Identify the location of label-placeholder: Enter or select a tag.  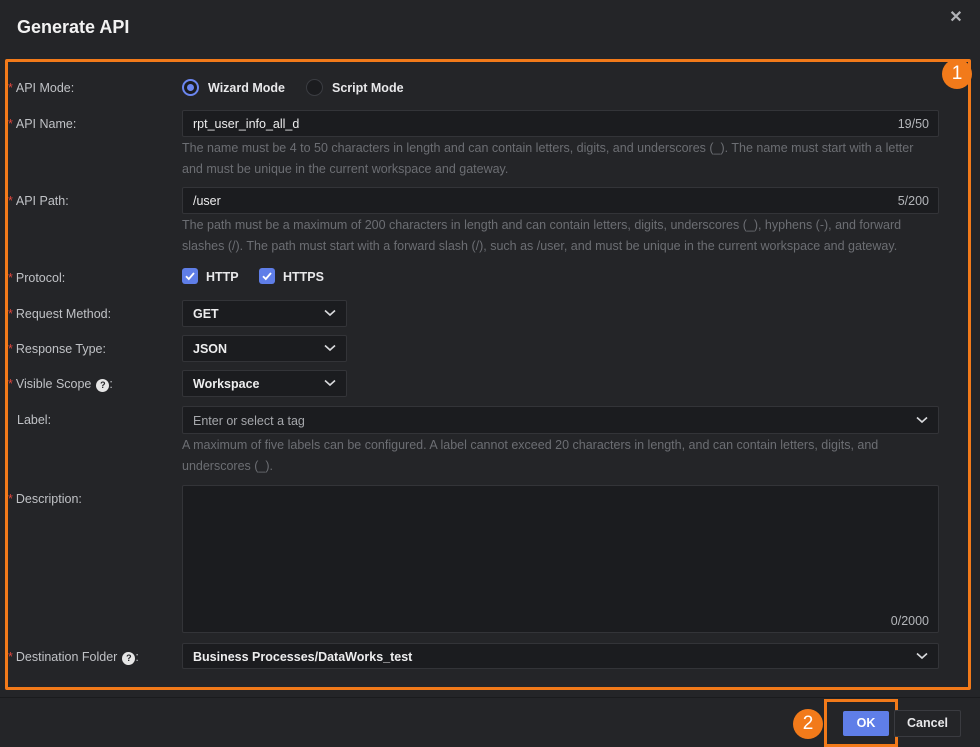
(249, 421).